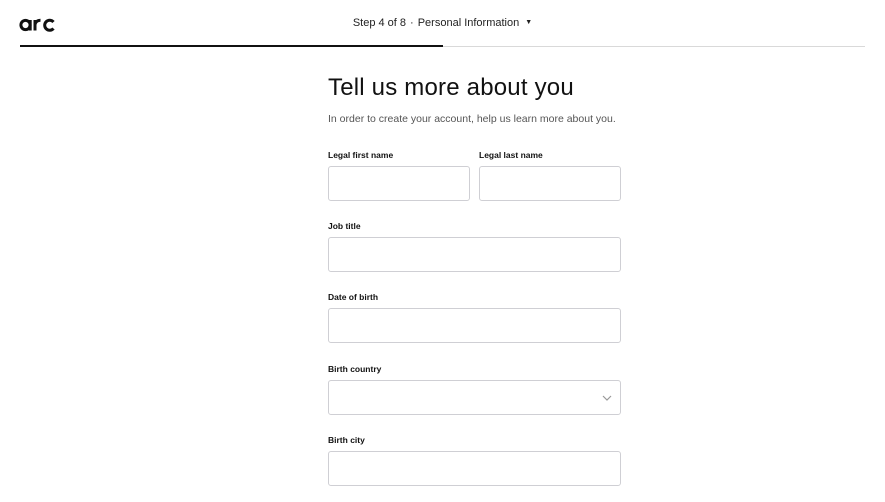 This screenshot has width=885, height=502. Describe the element at coordinates (344, 226) in the screenshot. I see `job-title-label: Job title` at that location.